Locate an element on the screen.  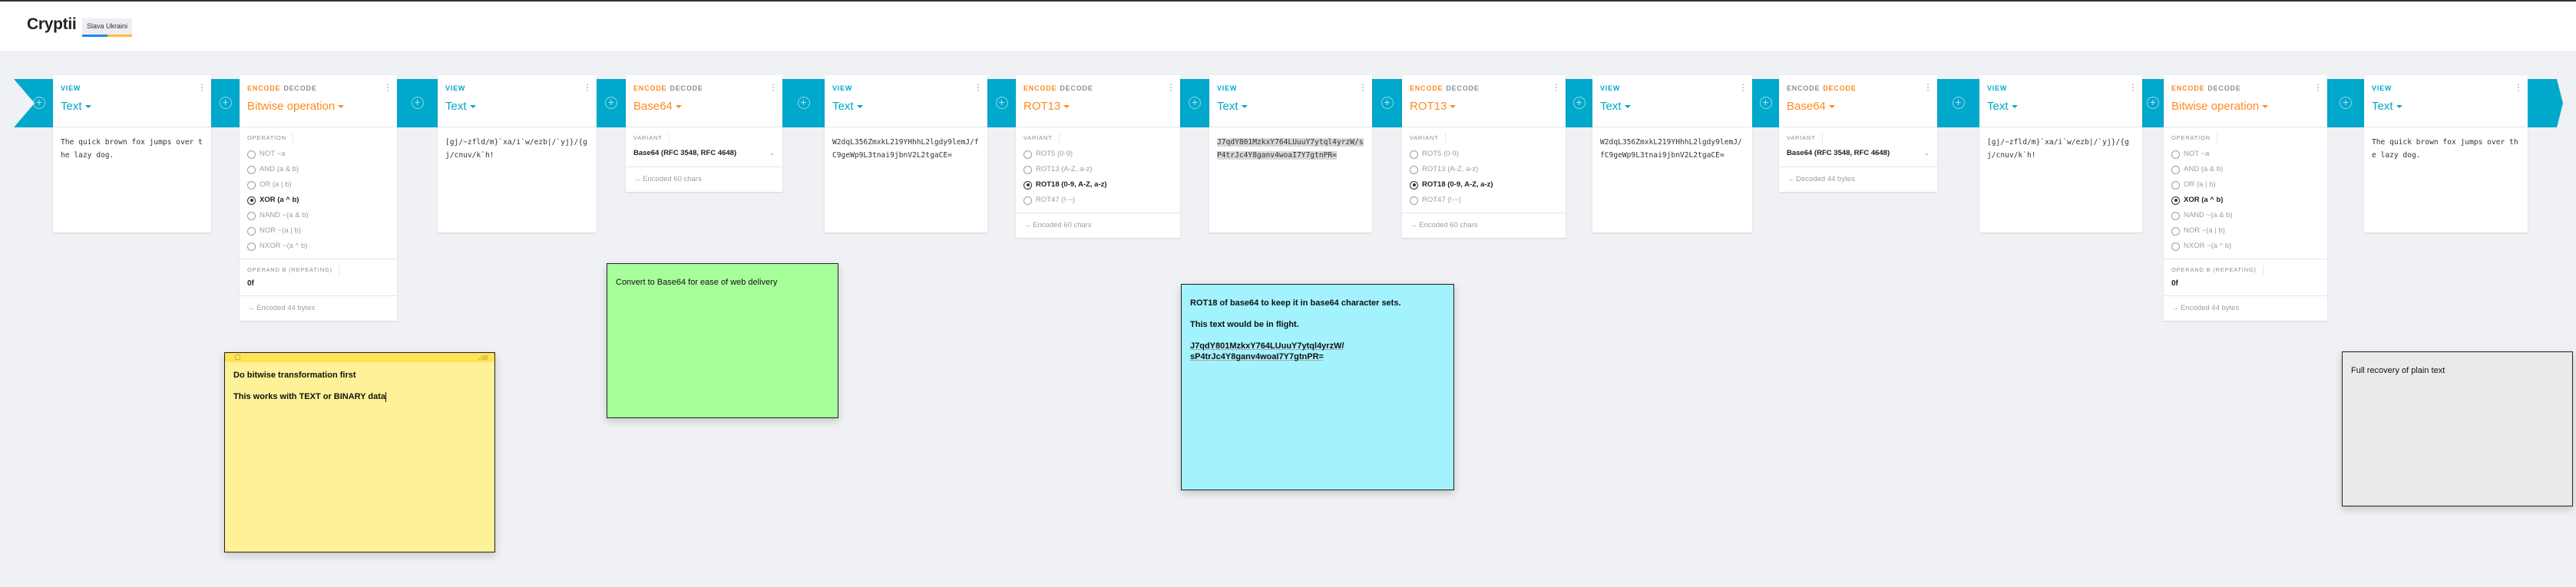
brick-mode-tabs: ENCODE DECODE is located at coordinates (2245, 88).